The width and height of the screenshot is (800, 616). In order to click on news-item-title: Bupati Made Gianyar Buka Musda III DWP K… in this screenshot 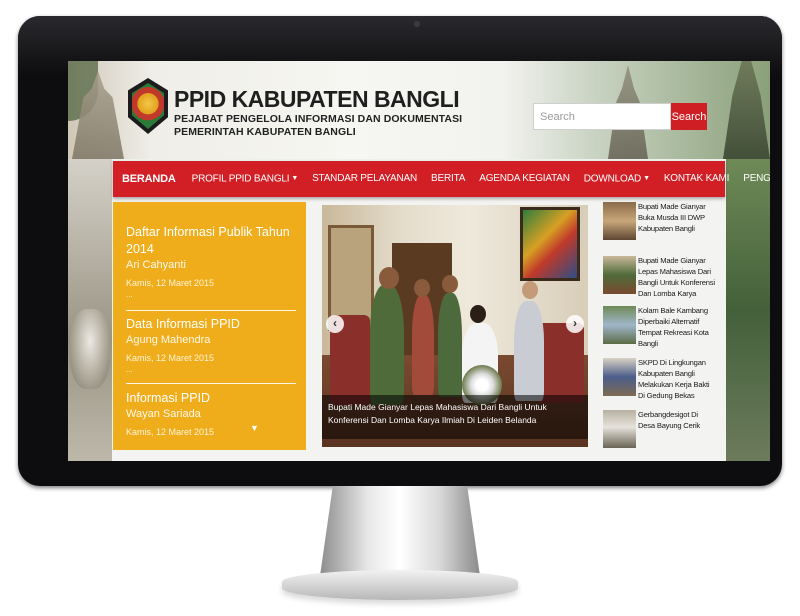, I will do `click(677, 223)`.